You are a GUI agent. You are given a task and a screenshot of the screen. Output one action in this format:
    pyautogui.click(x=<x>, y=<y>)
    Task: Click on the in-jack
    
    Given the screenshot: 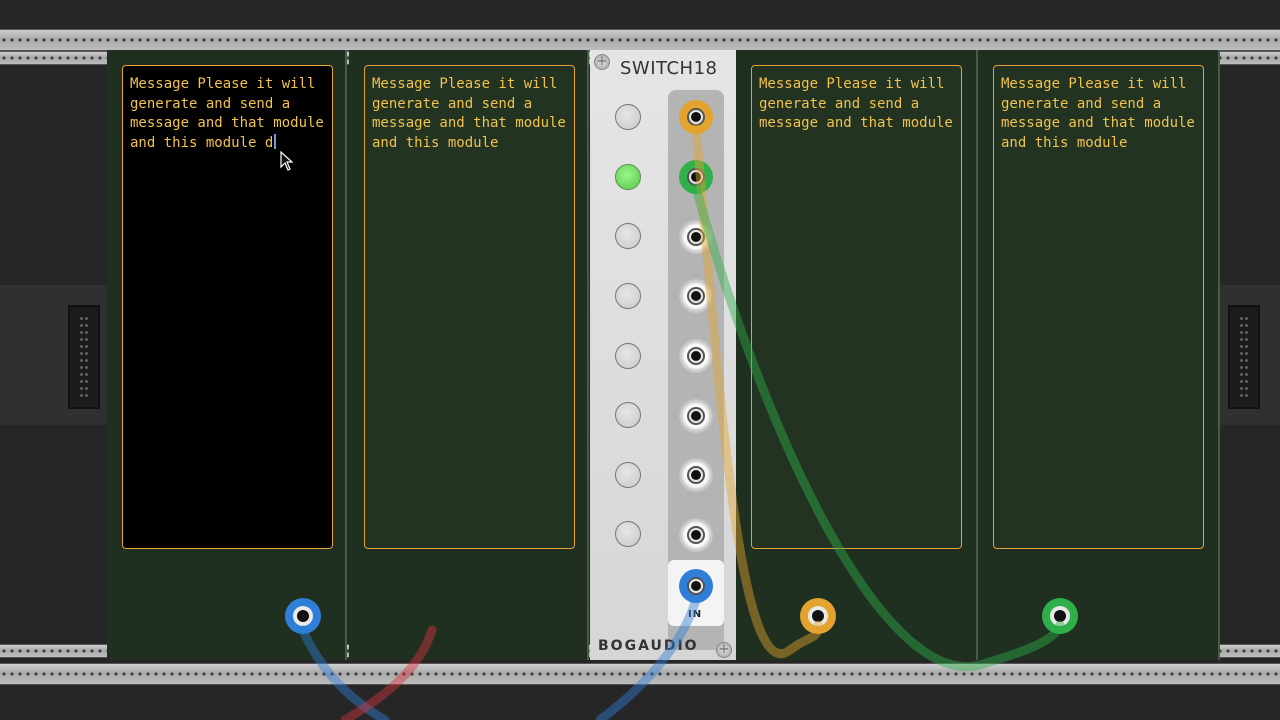 What is the action you would take?
    pyautogui.click(x=696, y=586)
    